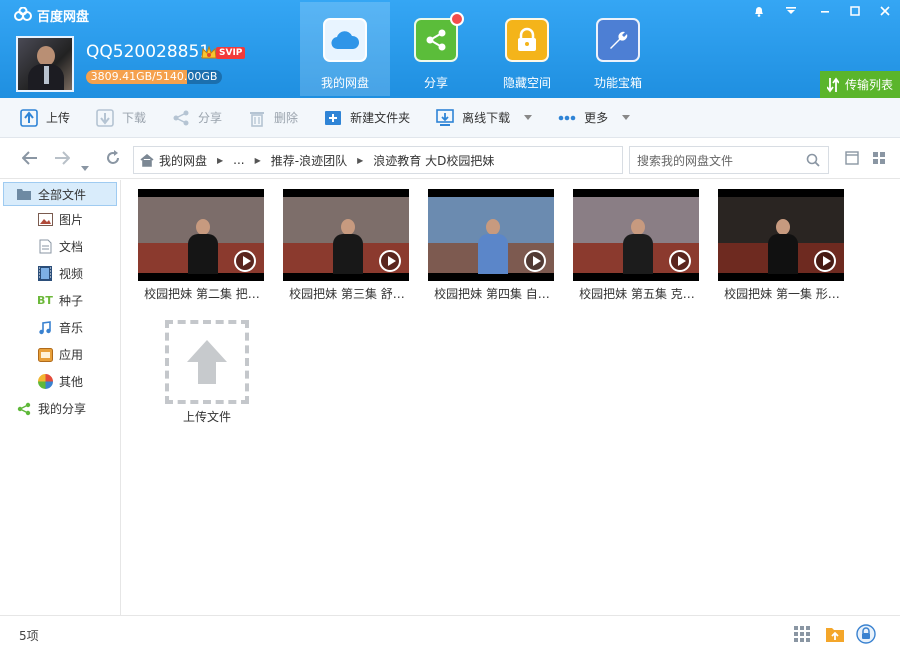 This screenshot has height=650, width=900. Describe the element at coordinates (526, 83) in the screenshot. I see `tab-label: 隐藏空间` at that location.